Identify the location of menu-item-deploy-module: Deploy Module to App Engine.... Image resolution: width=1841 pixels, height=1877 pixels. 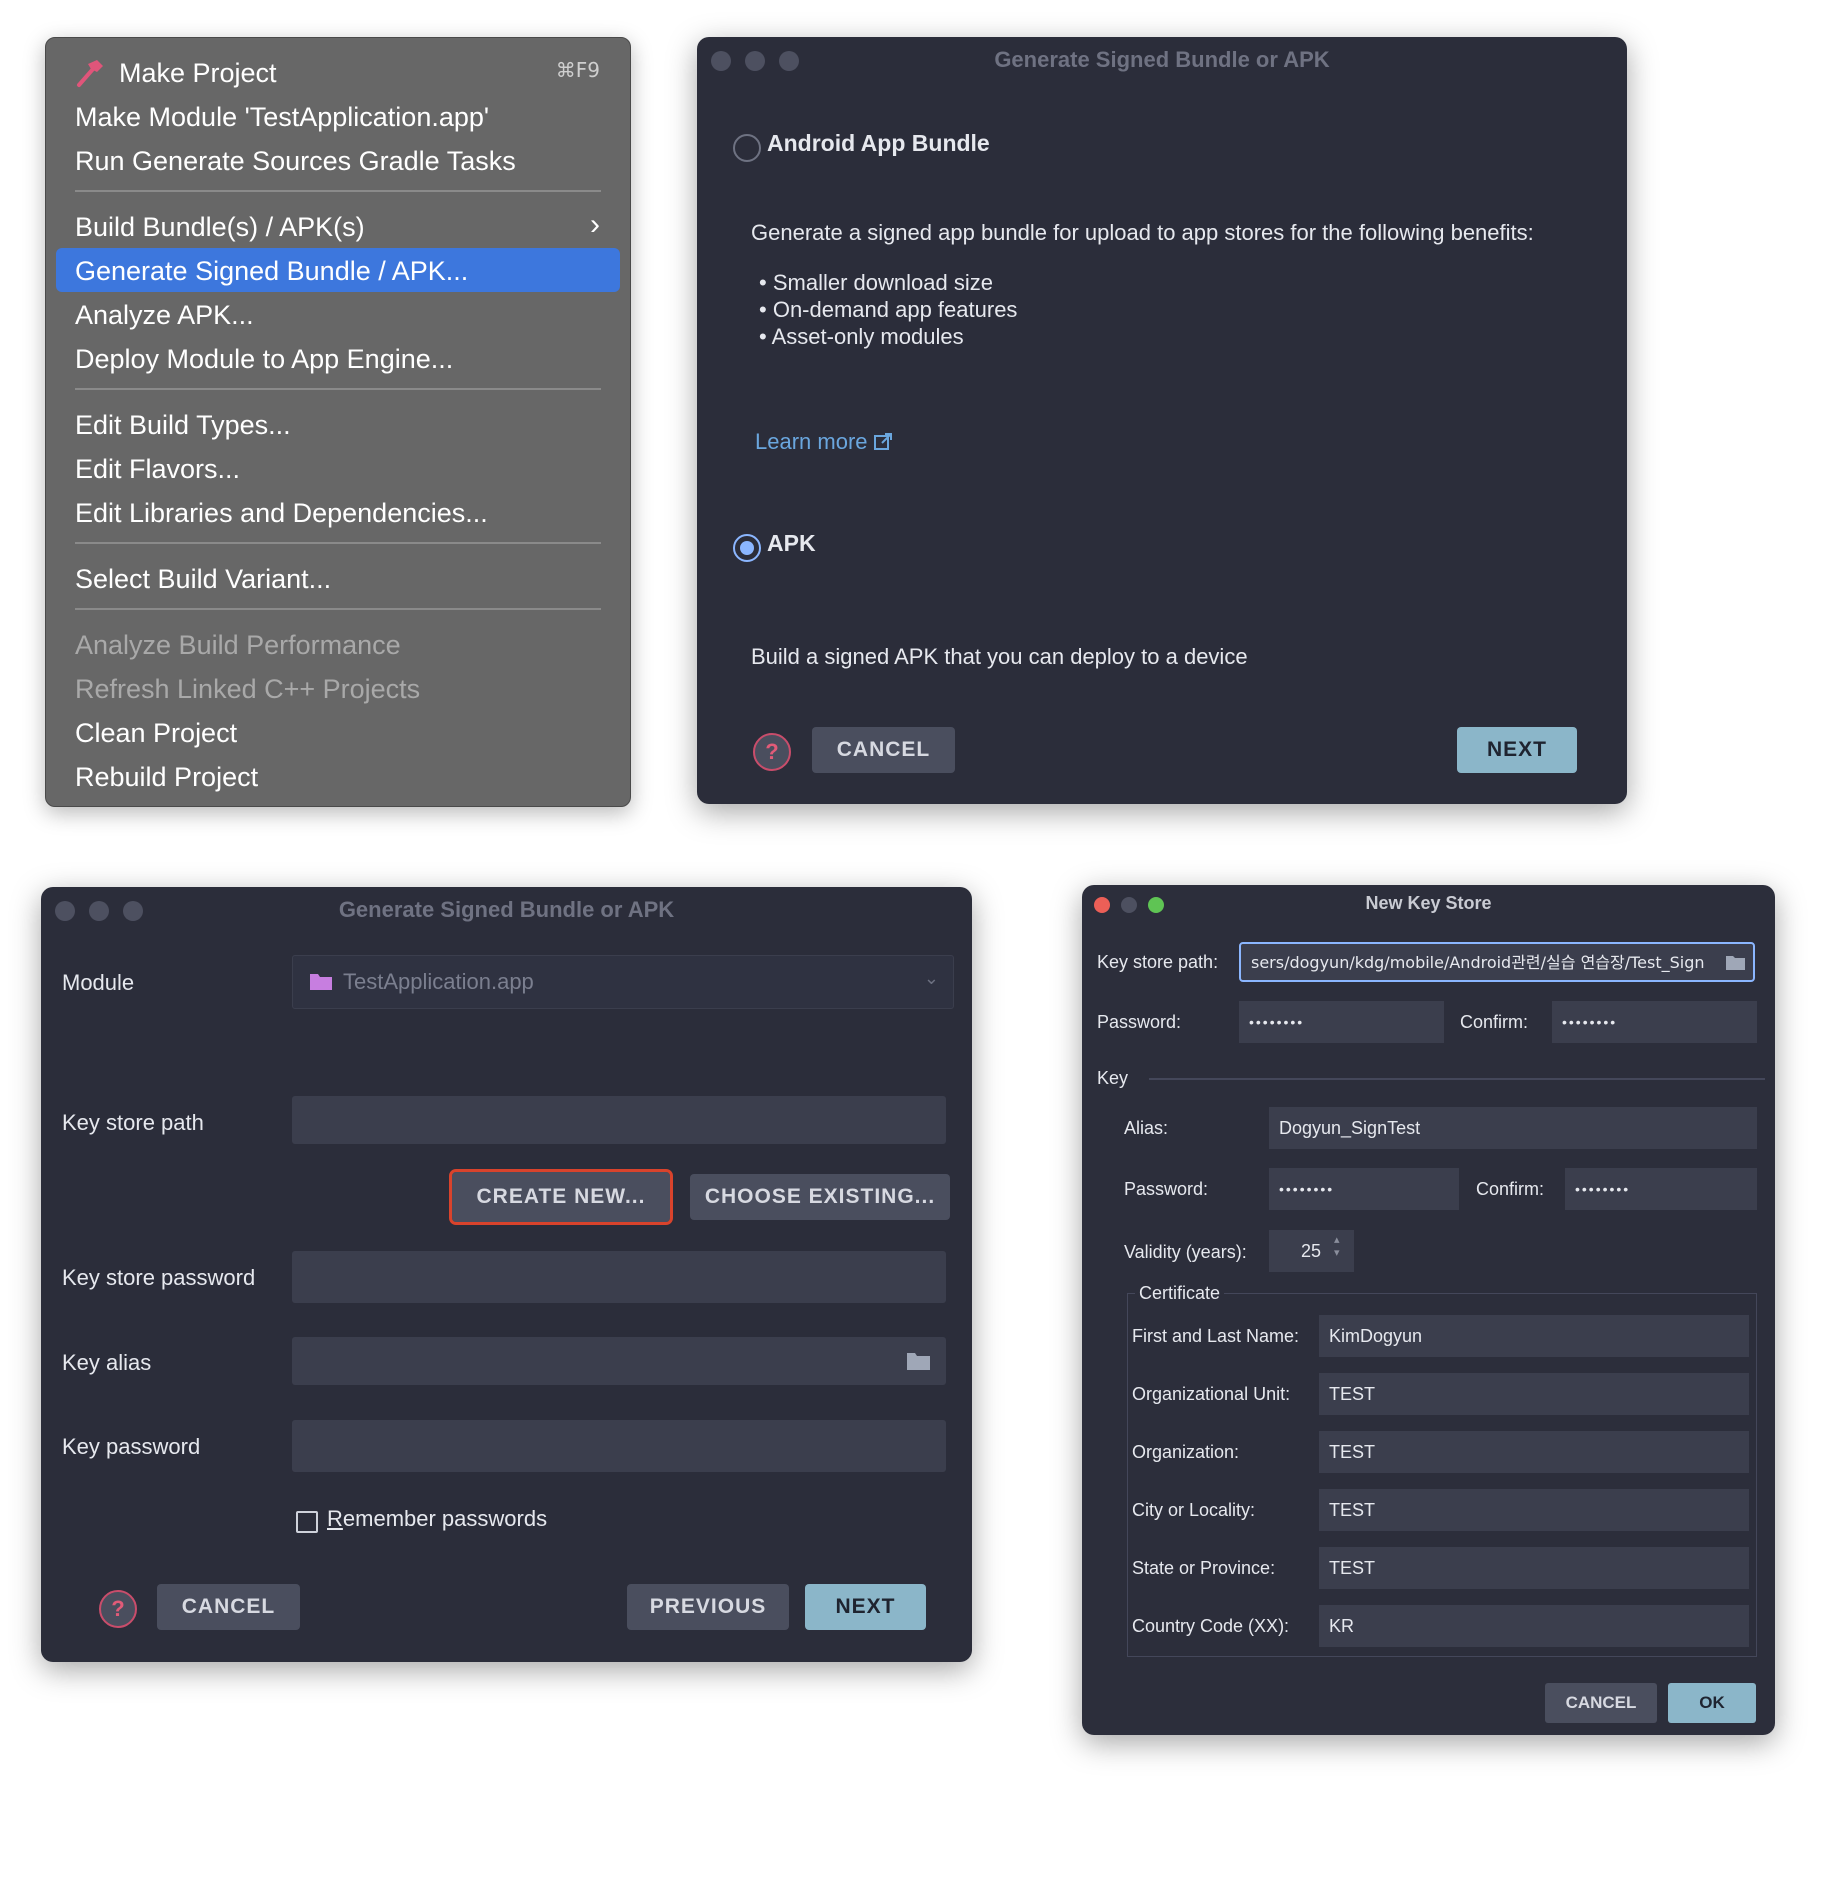
(264, 359).